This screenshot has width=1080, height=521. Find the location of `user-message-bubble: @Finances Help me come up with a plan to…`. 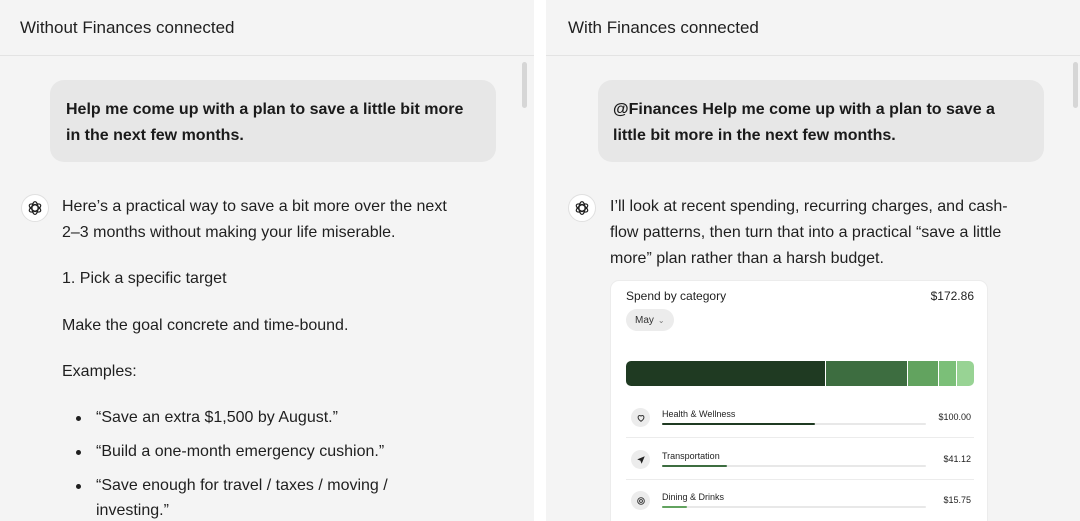

user-message-bubble: @Finances Help me come up with a plan to… is located at coordinates (821, 121).